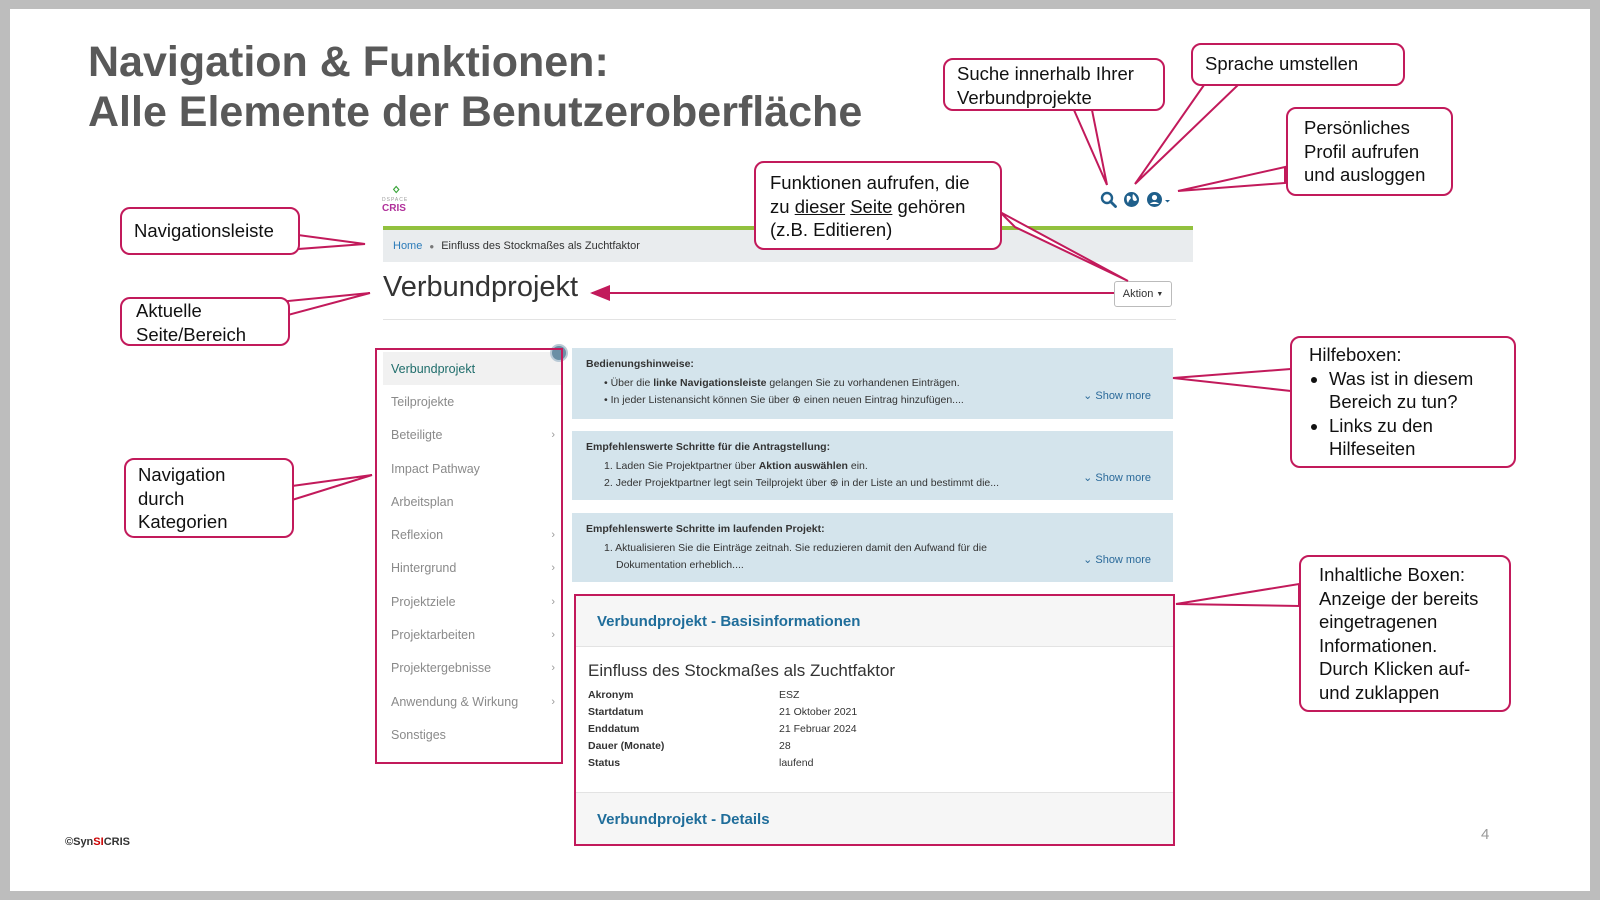  I want to click on breadcrumb-current: Einfluss des Stockmaßes als Zuchtfaktor, so click(540, 246).